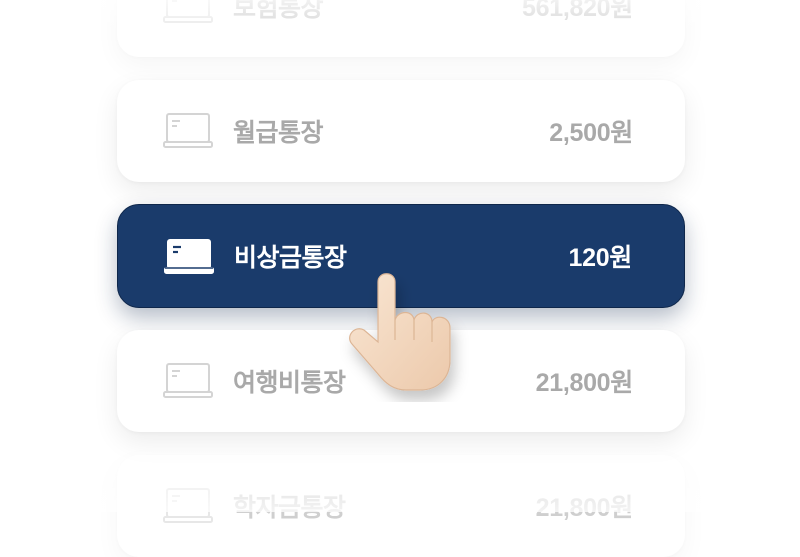 The width and height of the screenshot is (800, 557). I want to click on account-balance: 2,500원, so click(591, 133).